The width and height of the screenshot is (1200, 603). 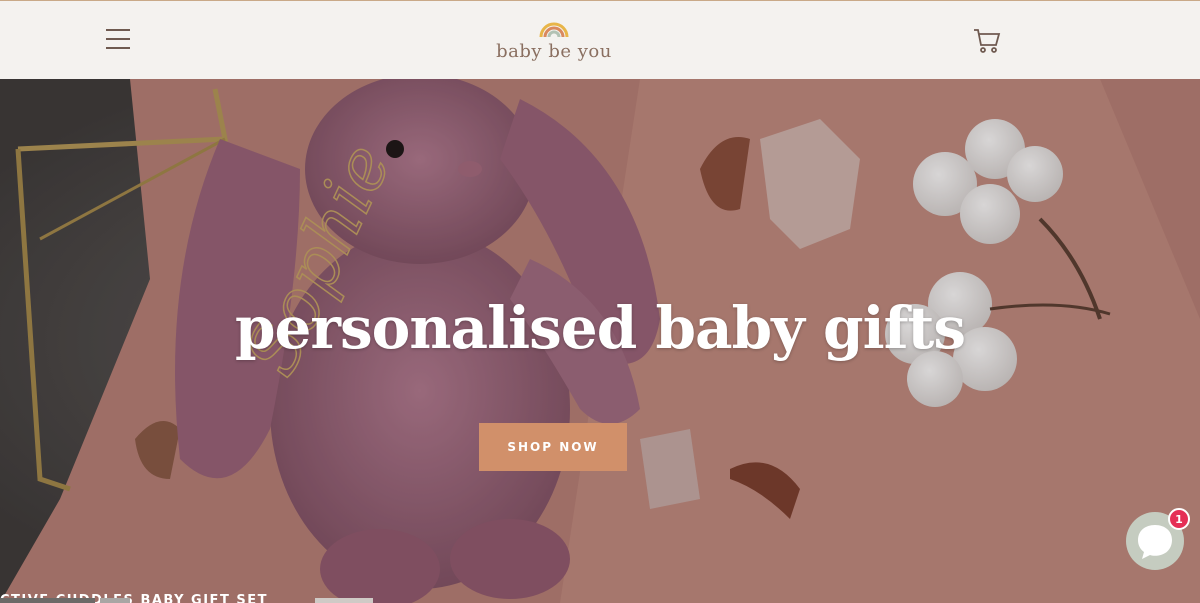 What do you see at coordinates (554, 51) in the screenshot?
I see `brand-name: baby be you` at bounding box center [554, 51].